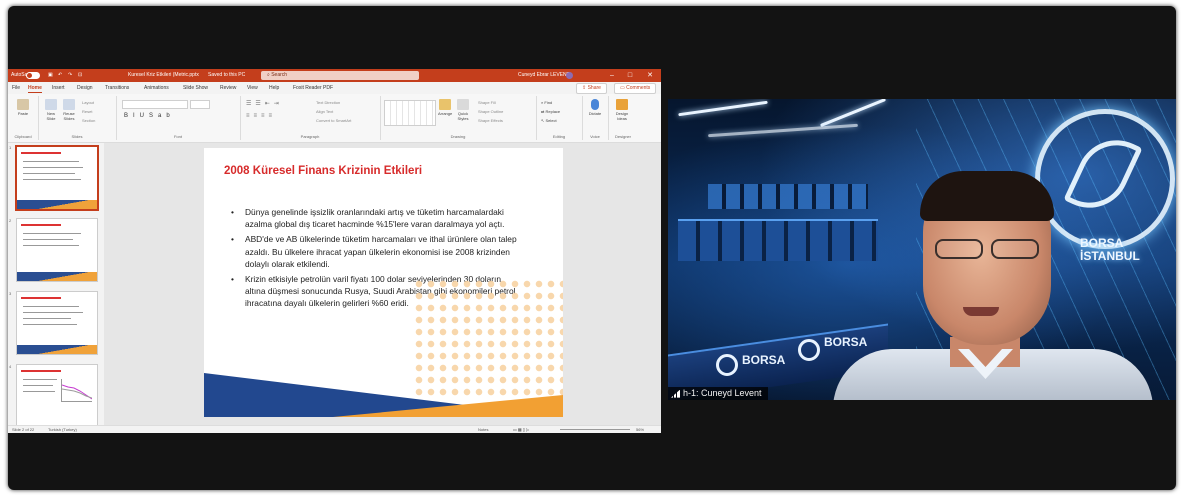 Image resolution: width=1184 pixels, height=495 pixels. What do you see at coordinates (445, 113) in the screenshot?
I see `arrange-label: Arrange` at bounding box center [445, 113].